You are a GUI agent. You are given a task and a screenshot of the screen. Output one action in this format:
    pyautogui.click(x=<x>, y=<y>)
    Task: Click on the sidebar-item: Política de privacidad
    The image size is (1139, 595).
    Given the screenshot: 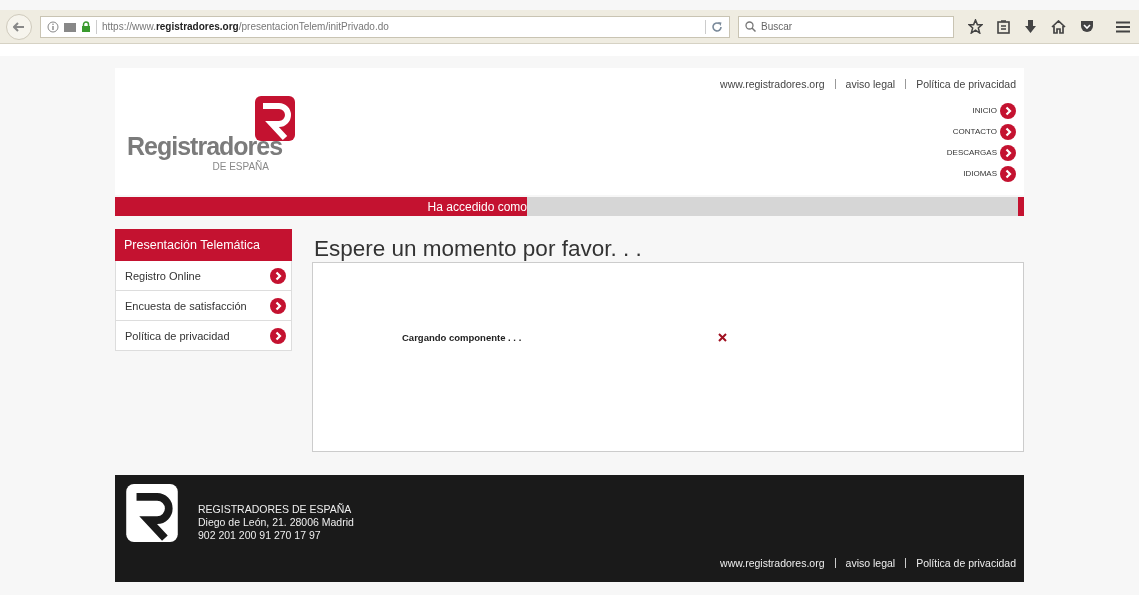 What is the action you would take?
    pyautogui.click(x=203, y=336)
    